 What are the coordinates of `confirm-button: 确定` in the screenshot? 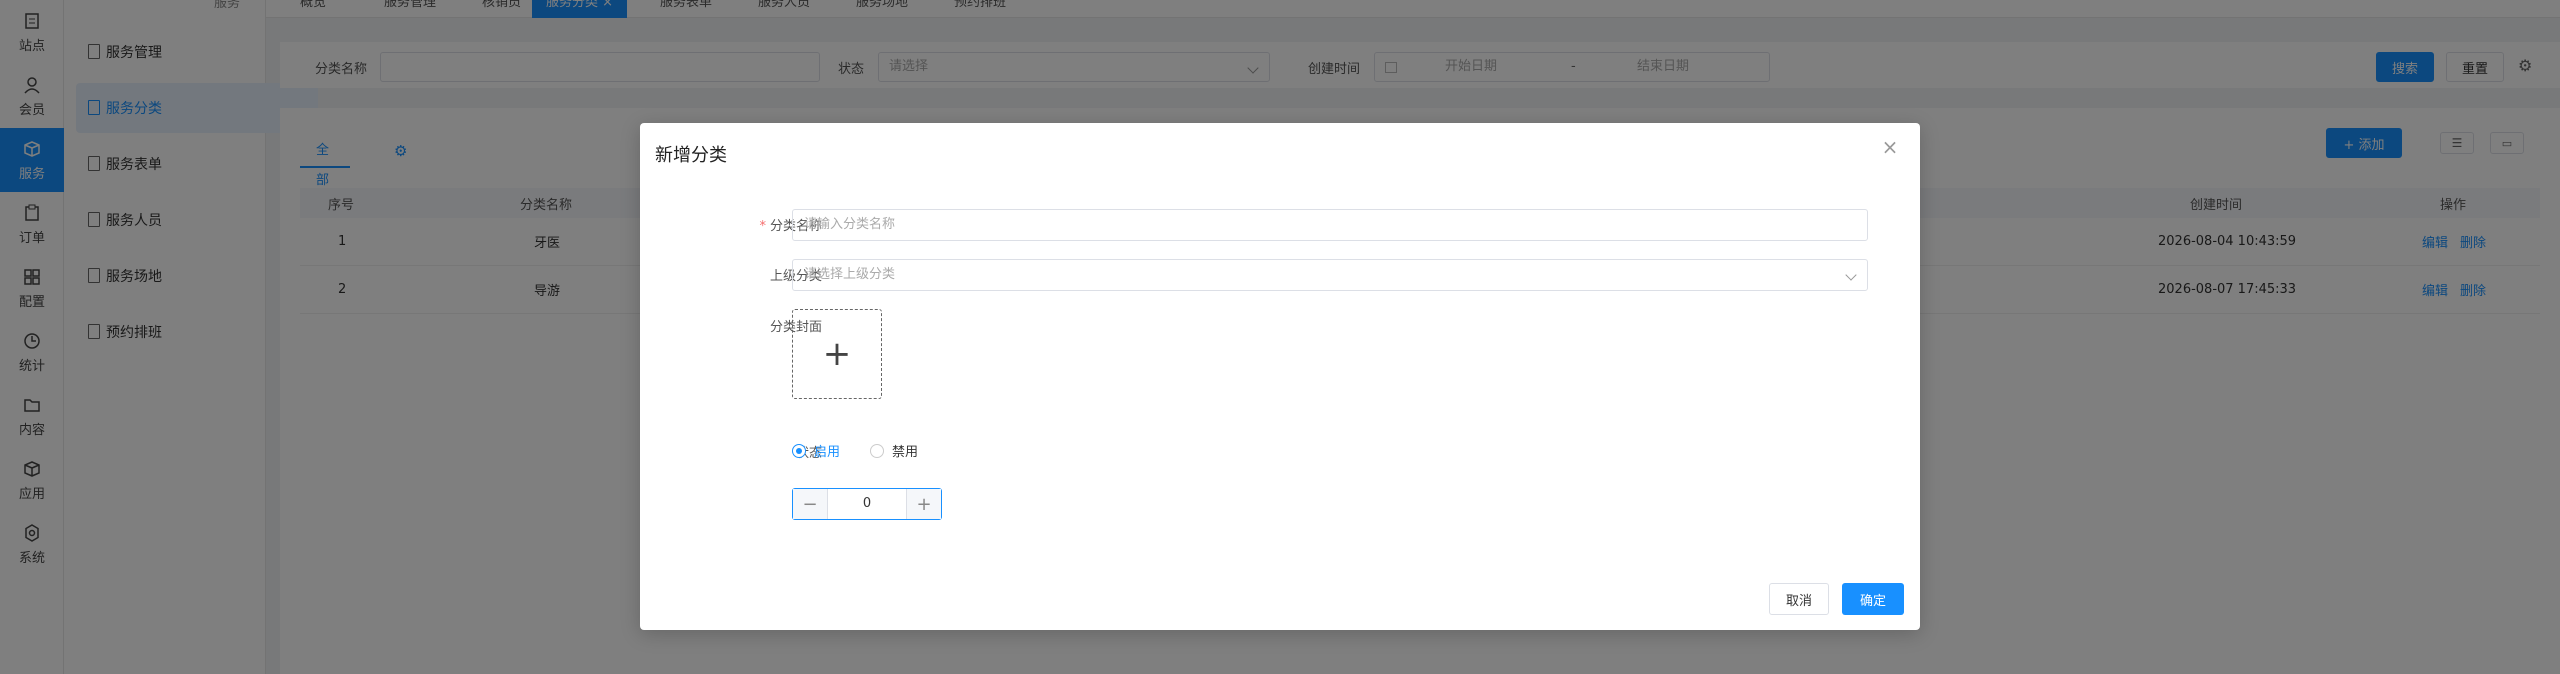 It's located at (1873, 599).